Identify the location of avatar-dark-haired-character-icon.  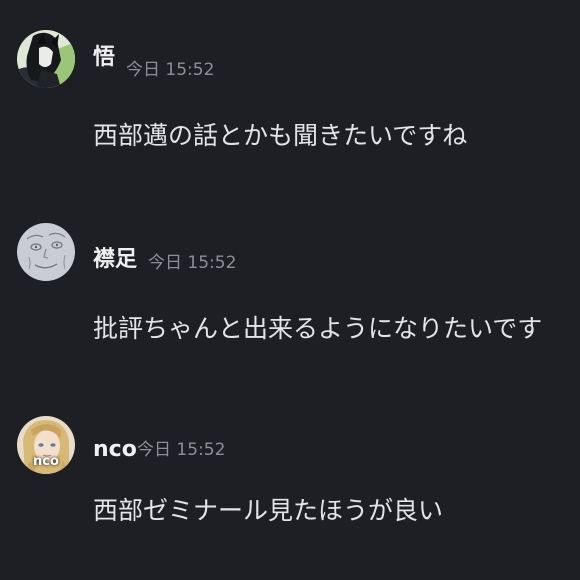
(46, 59).